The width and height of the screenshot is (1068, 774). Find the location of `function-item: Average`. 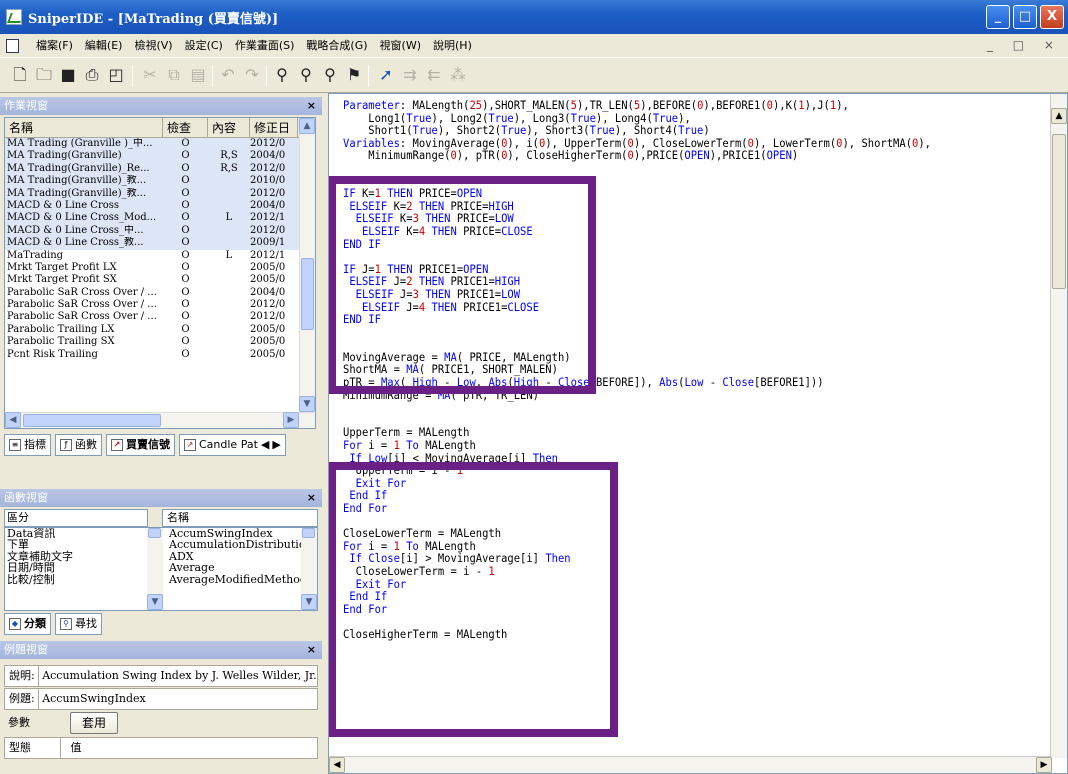

function-item: Average is located at coordinates (234, 568).